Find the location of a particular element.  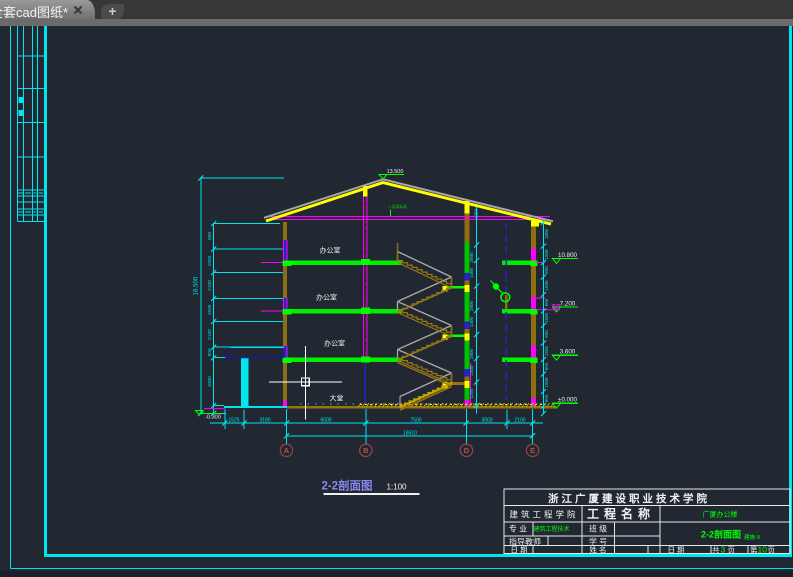

svg-text: 7500 is located at coordinates (415, 420).